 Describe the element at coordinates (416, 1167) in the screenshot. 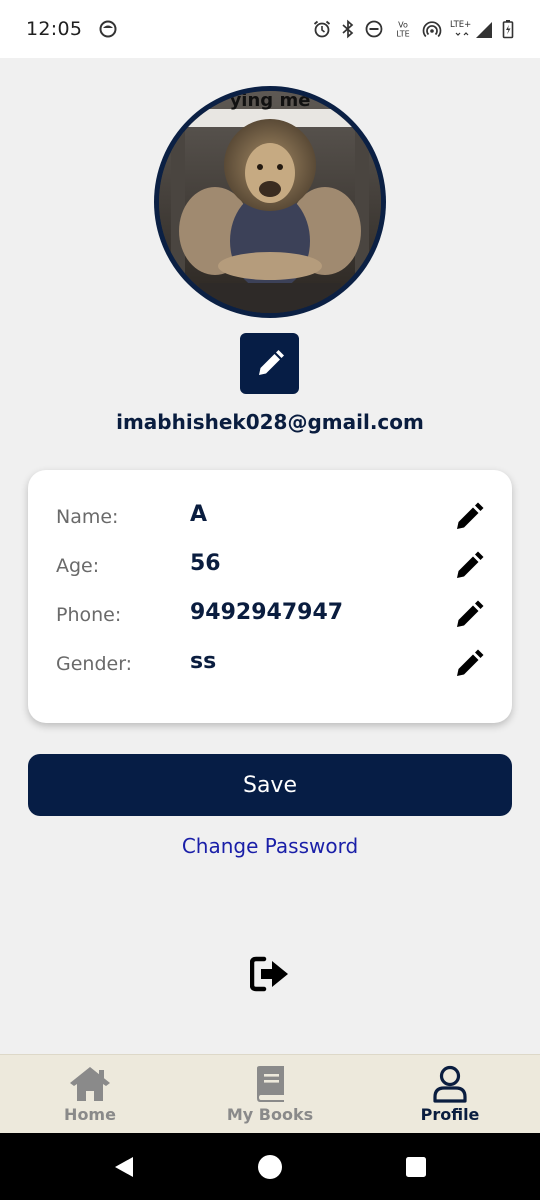

I see `recents-icon` at that location.